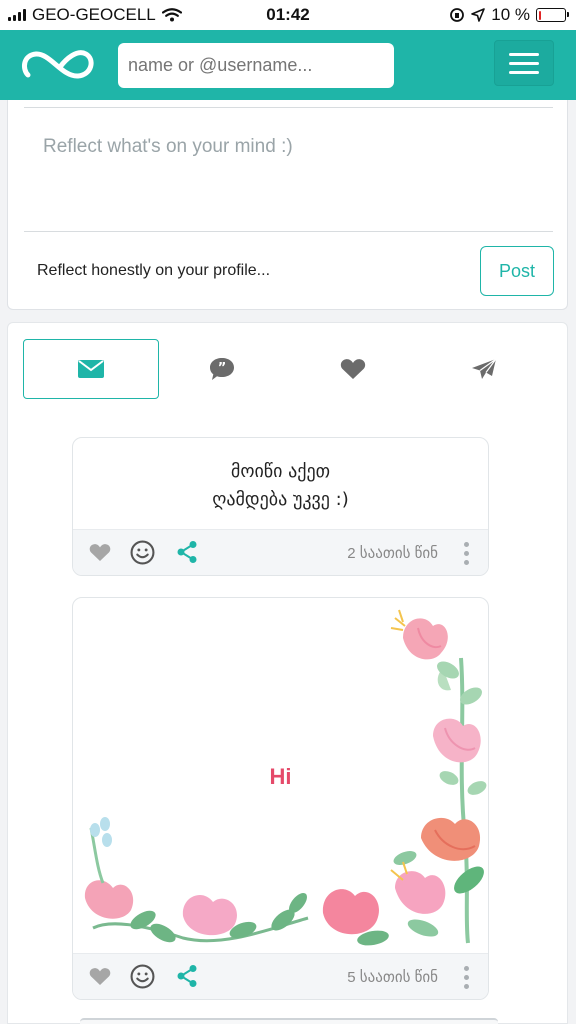 The width and height of the screenshot is (576, 1024). I want to click on post-body: მოიწი აქეთ ღამდება უკვე :), so click(280, 484).